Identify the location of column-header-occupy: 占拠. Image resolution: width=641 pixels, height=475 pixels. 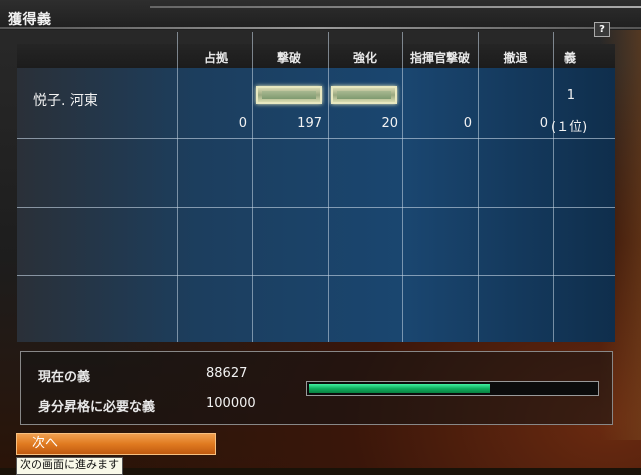
(215, 58).